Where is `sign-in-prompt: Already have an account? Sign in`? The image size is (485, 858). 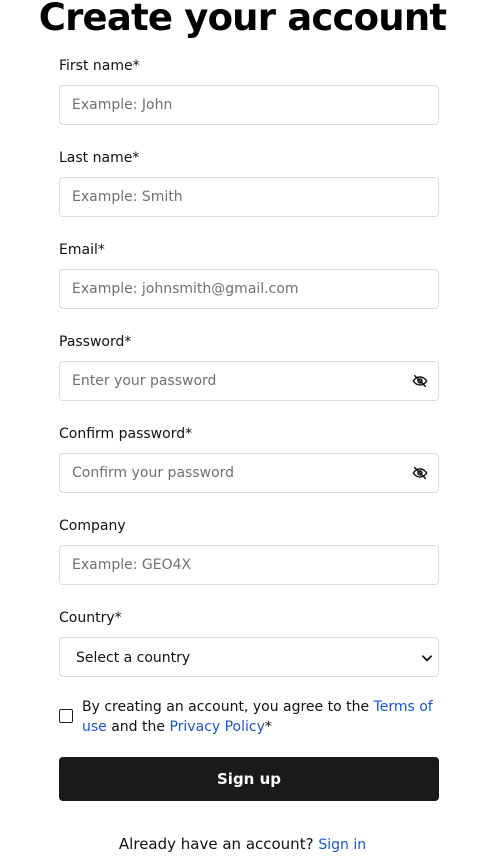
sign-in-prompt: Already have an account? Sign in is located at coordinates (242, 844).